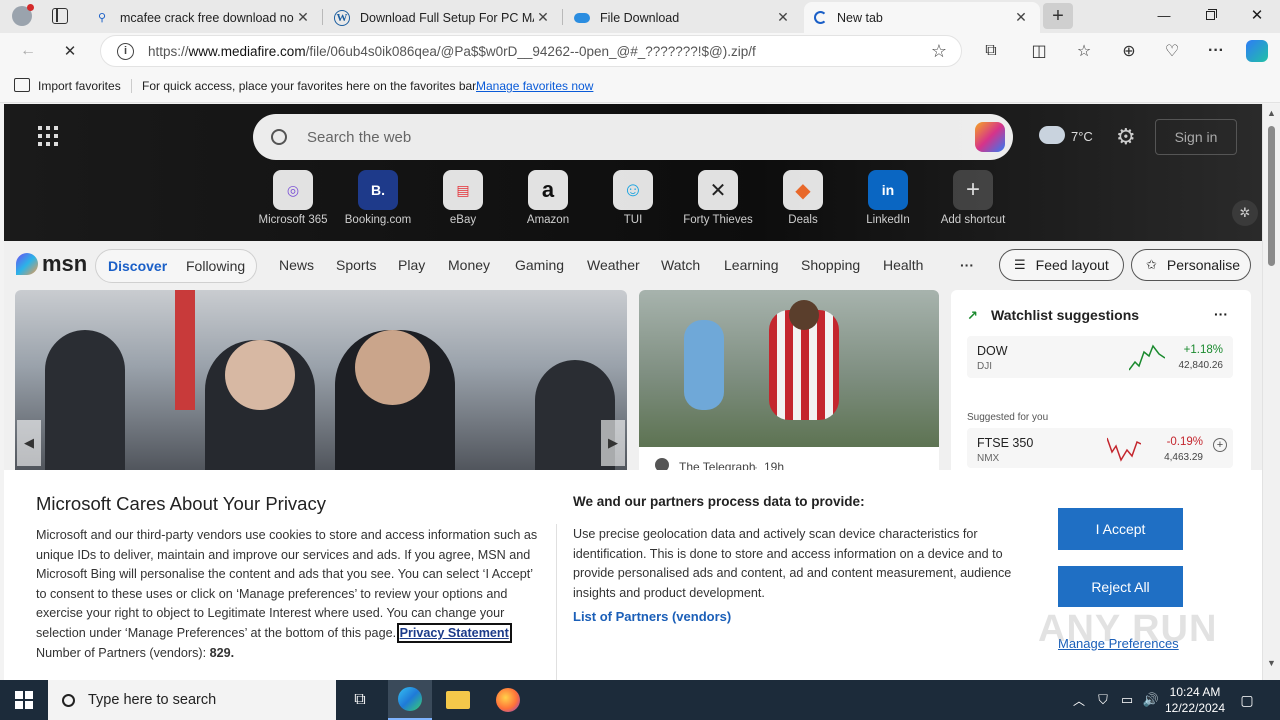 The height and width of the screenshot is (720, 1280). Describe the element at coordinates (789, 385) in the screenshot. I see `news-card-telegraph: The Telegraph · 19h` at that location.